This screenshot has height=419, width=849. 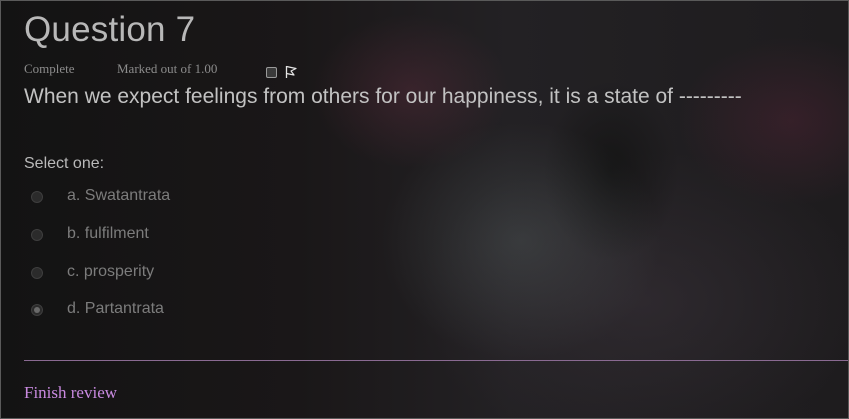 I want to click on answer-option-a: a. Swatantrata, so click(x=181, y=198).